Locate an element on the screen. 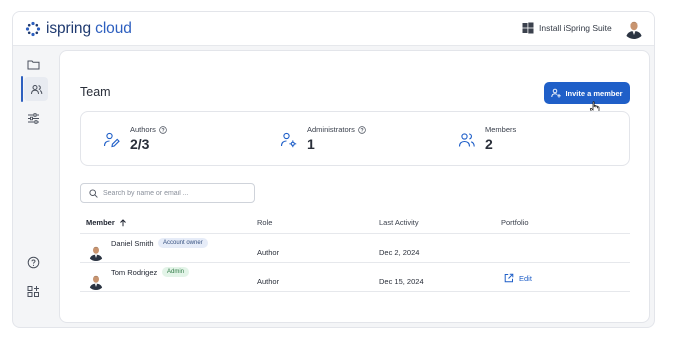 Image resolution: width=679 pixels, height=340 pixels. stat-members-label-text: Members is located at coordinates (501, 129).